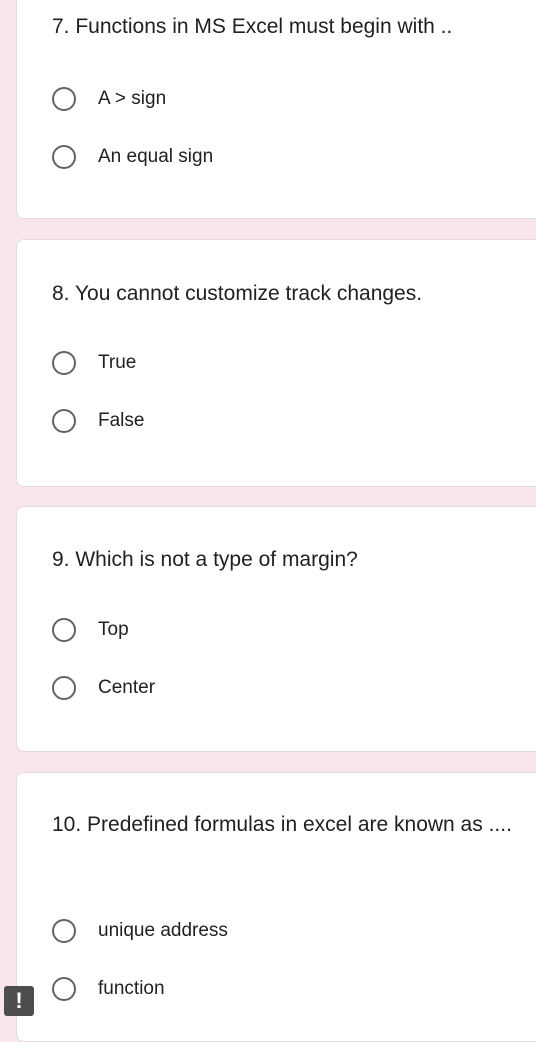  What do you see at coordinates (132, 98) in the screenshot?
I see `option-label: A > sign` at bounding box center [132, 98].